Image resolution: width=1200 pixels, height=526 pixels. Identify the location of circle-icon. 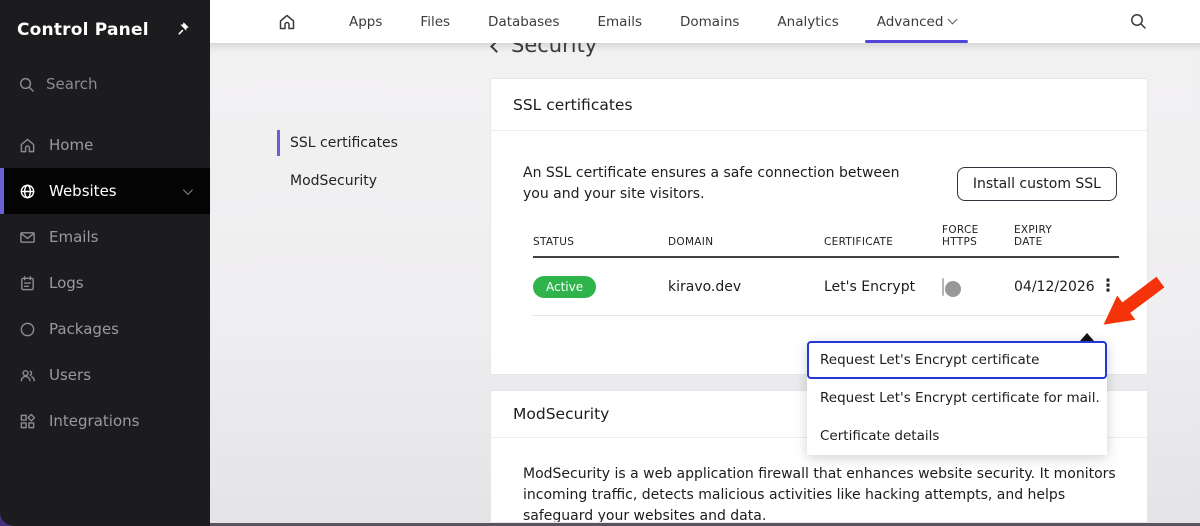
(27, 329).